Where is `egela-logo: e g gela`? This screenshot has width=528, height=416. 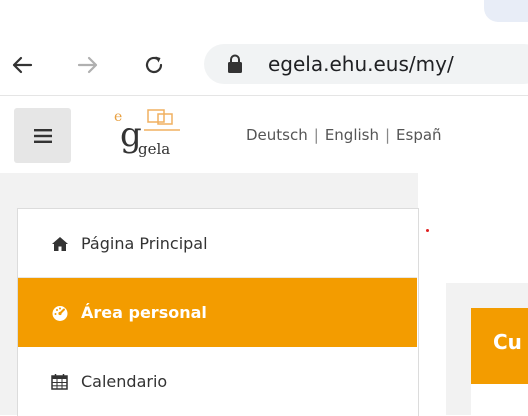 egela-logo: e g gela is located at coordinates (147, 133).